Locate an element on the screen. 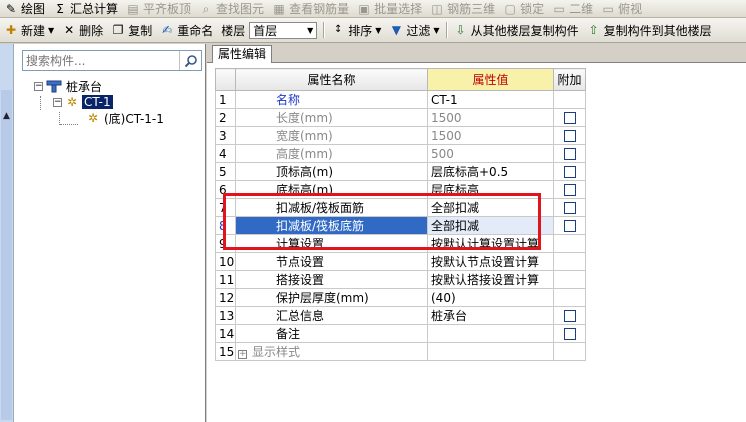 The width and height of the screenshot is (746, 422). highlight-annotation is located at coordinates (382, 221).